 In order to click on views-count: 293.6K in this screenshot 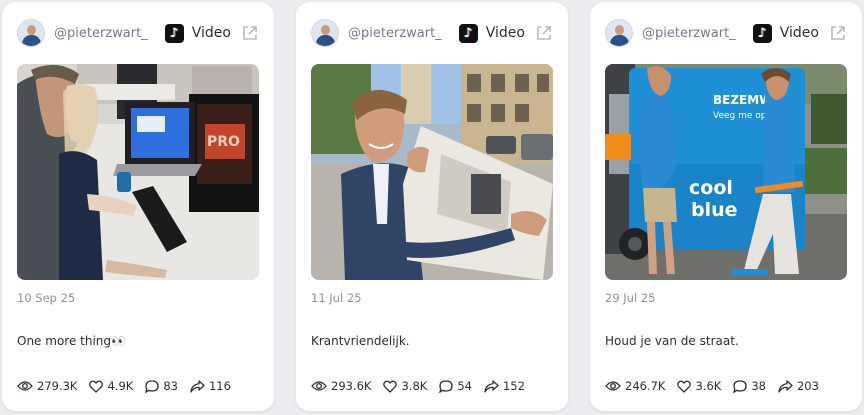, I will do `click(351, 386)`.